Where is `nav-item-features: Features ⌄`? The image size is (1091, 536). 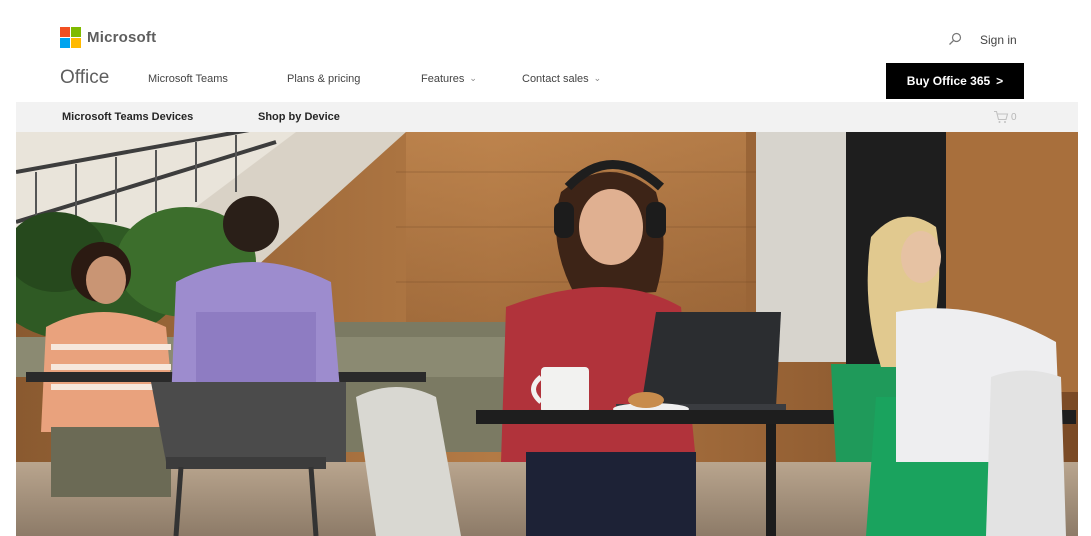
nav-item-features: Features ⌄ is located at coordinates (449, 79).